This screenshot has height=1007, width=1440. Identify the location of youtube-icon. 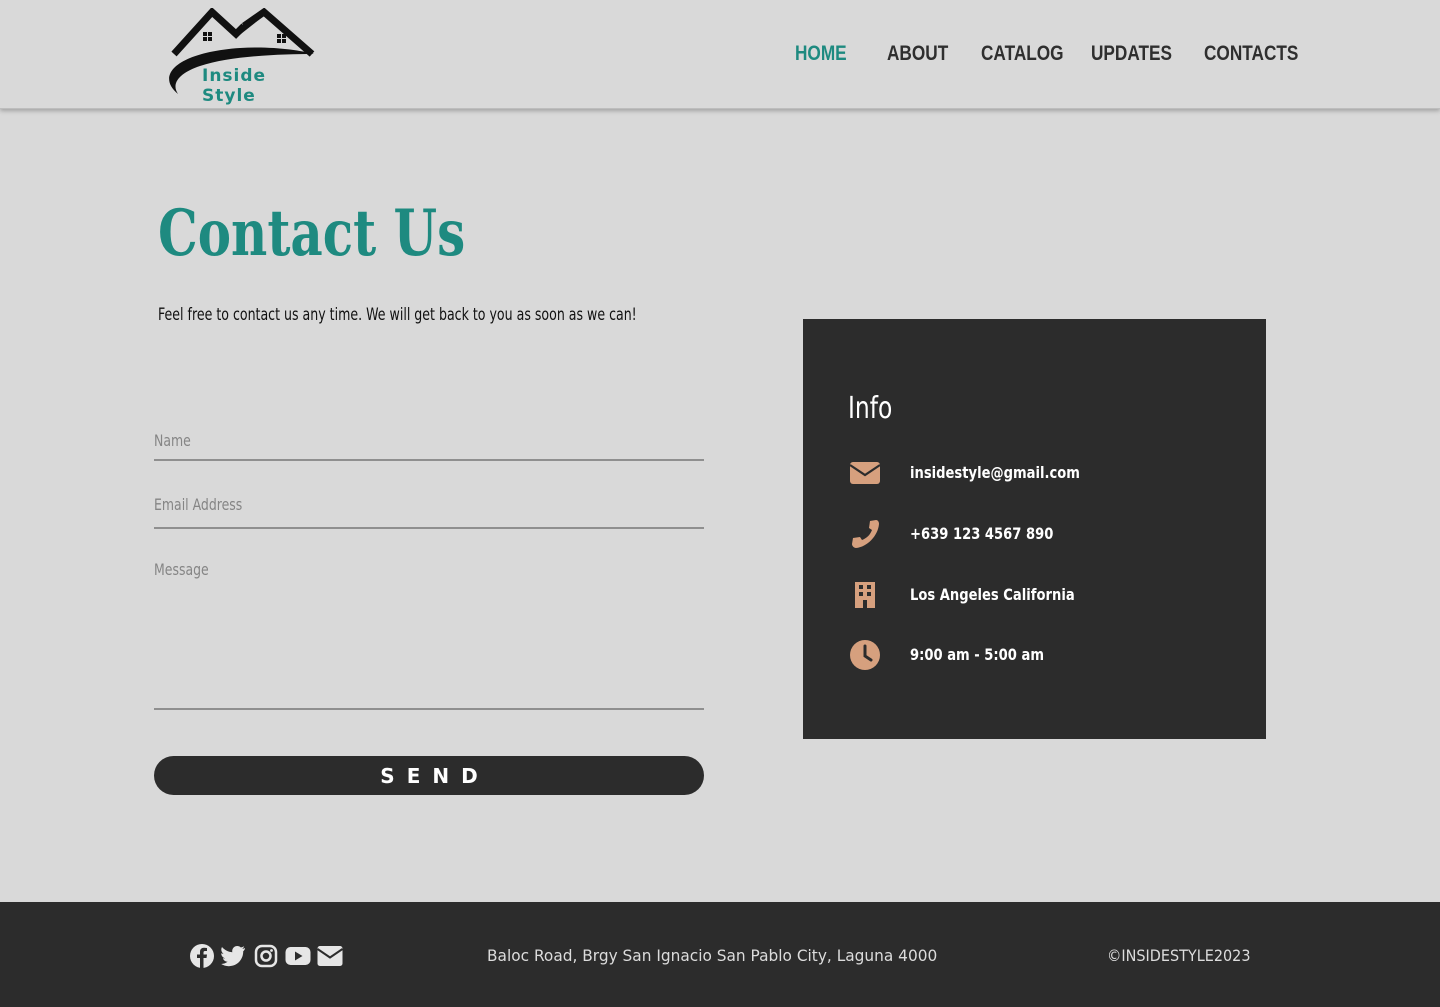
(298, 956).